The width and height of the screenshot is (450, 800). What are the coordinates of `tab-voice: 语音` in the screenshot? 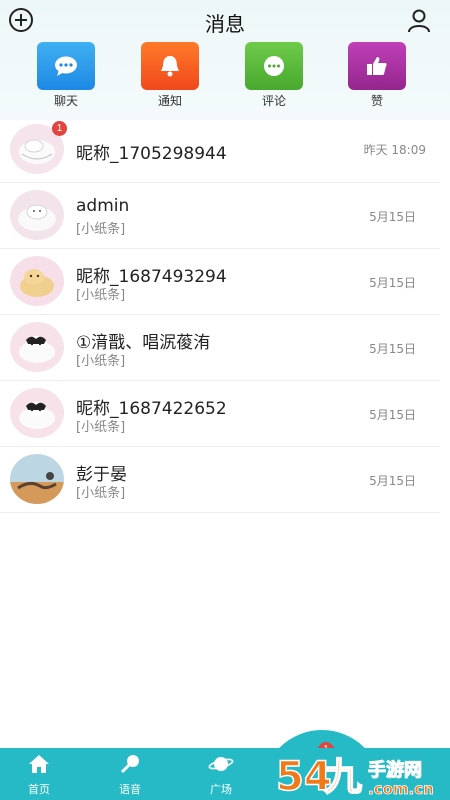 It's located at (130, 775).